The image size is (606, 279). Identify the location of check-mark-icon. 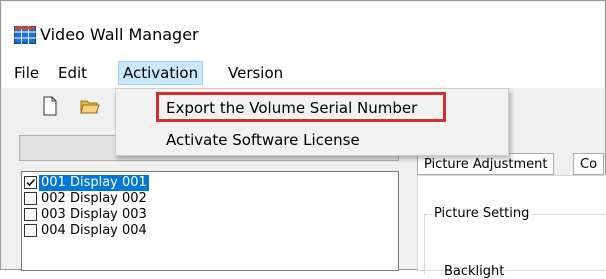
(31, 182).